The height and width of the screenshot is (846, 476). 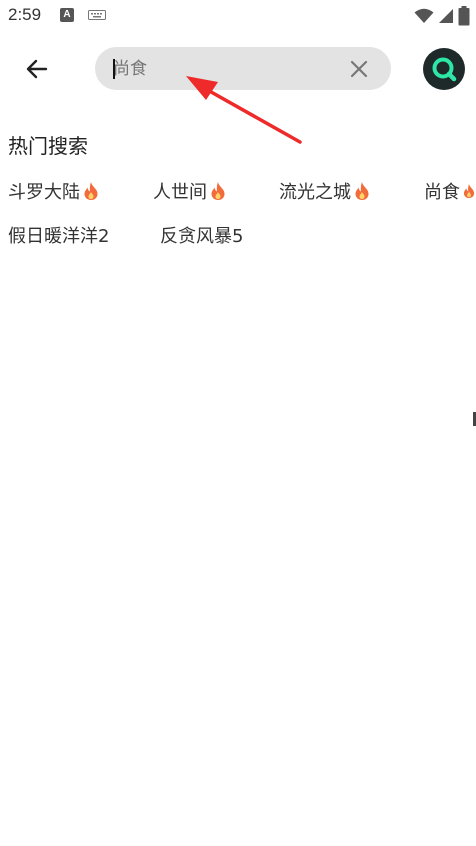 I want to click on tag-label: 人世间, so click(x=180, y=192).